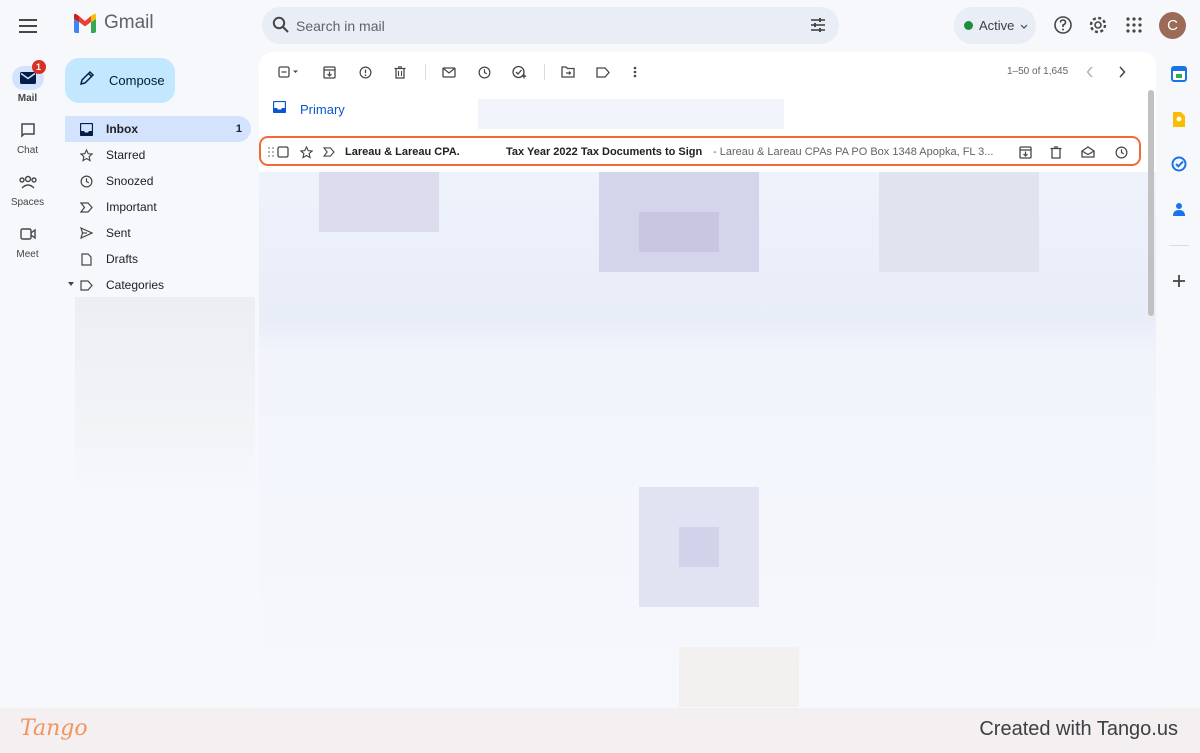  Describe the element at coordinates (279, 109) in the screenshot. I see `inbox-tab-icon` at that location.